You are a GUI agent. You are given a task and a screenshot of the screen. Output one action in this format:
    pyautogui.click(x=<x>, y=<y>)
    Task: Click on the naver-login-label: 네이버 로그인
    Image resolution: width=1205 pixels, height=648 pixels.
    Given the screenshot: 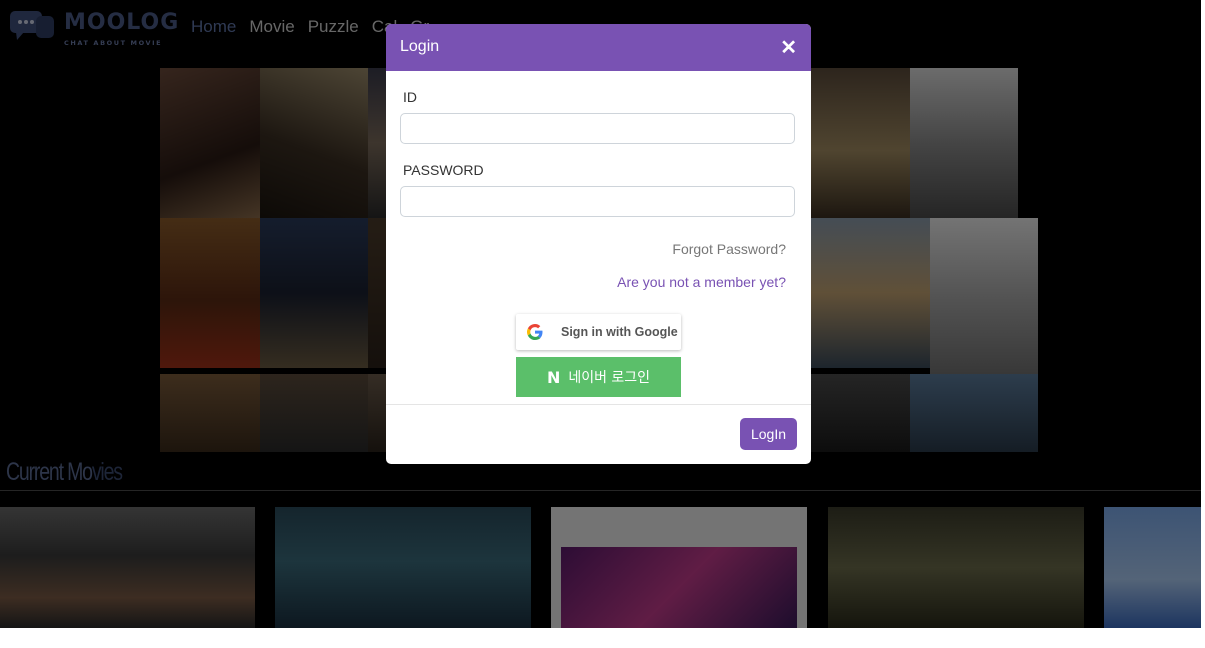 What is the action you would take?
    pyautogui.click(x=609, y=378)
    